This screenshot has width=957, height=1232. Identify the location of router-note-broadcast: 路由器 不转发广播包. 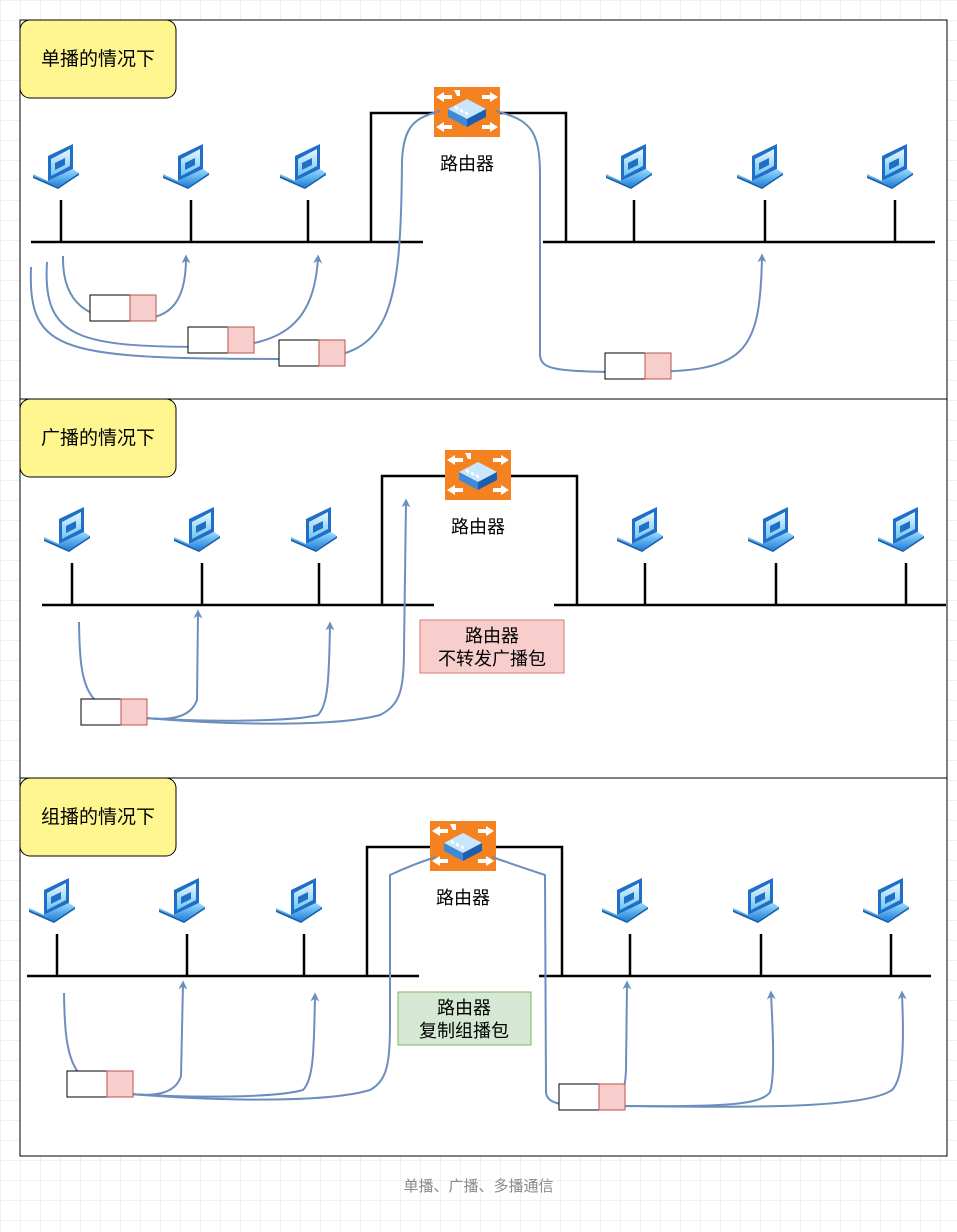
(492, 646).